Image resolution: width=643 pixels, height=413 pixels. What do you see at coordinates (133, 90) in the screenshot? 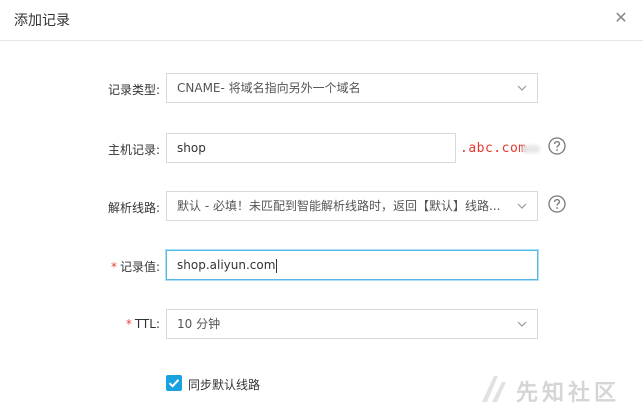
I see `record-type-label: 记录类型:` at bounding box center [133, 90].